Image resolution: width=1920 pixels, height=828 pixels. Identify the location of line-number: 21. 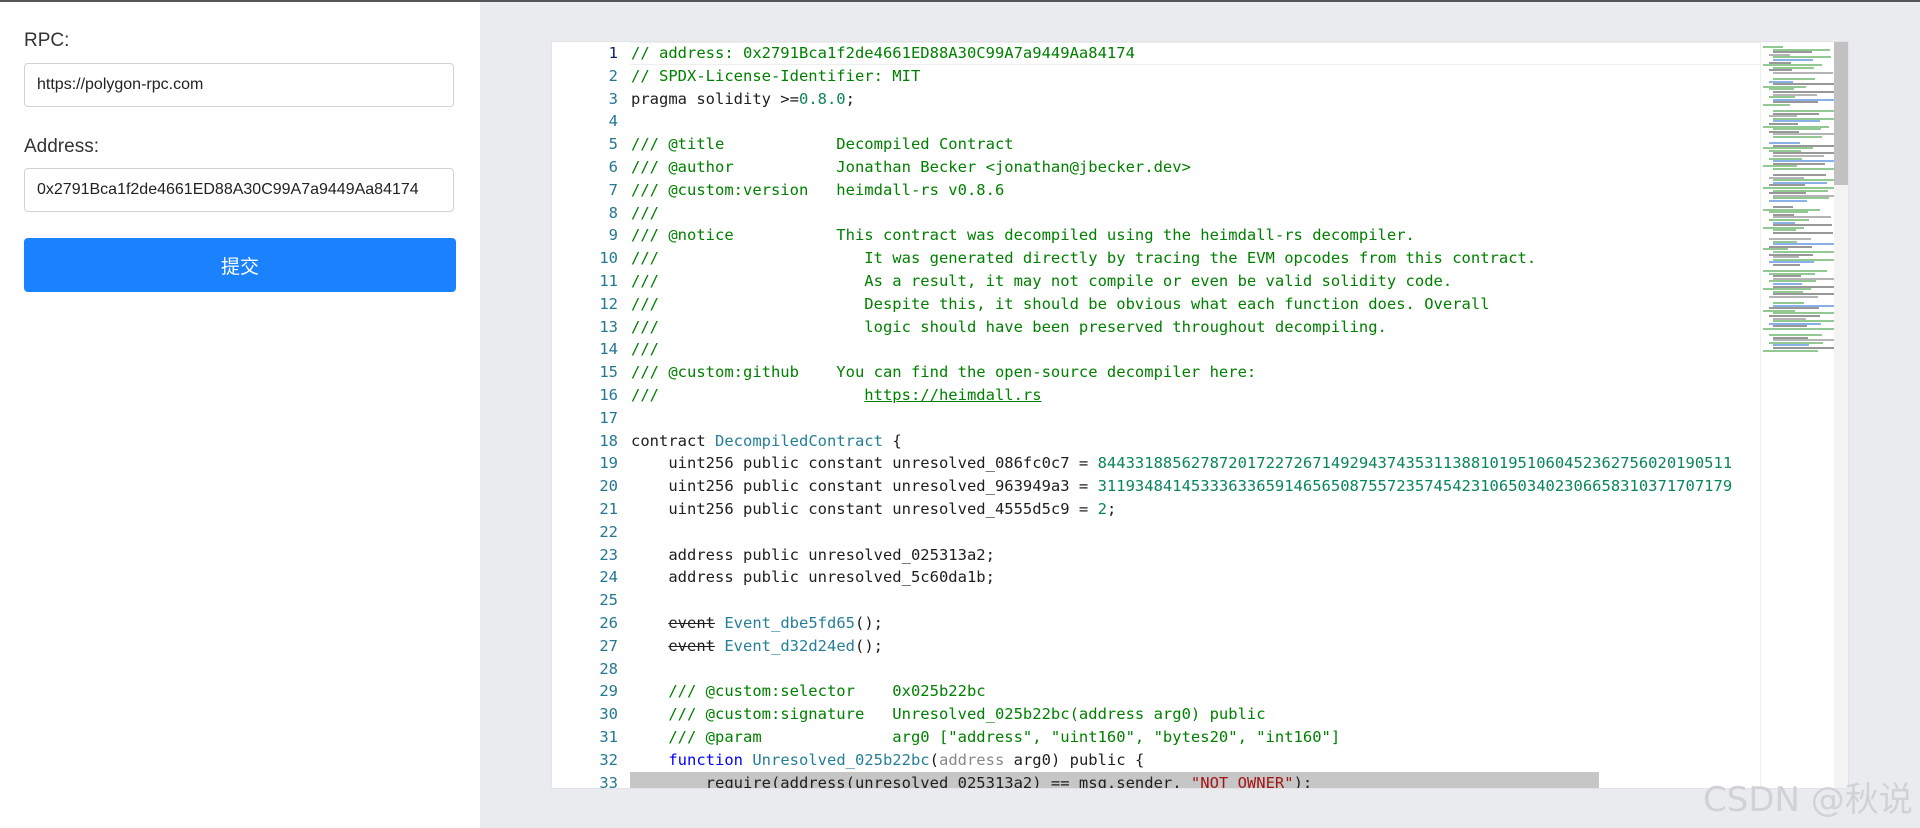
(608, 508).